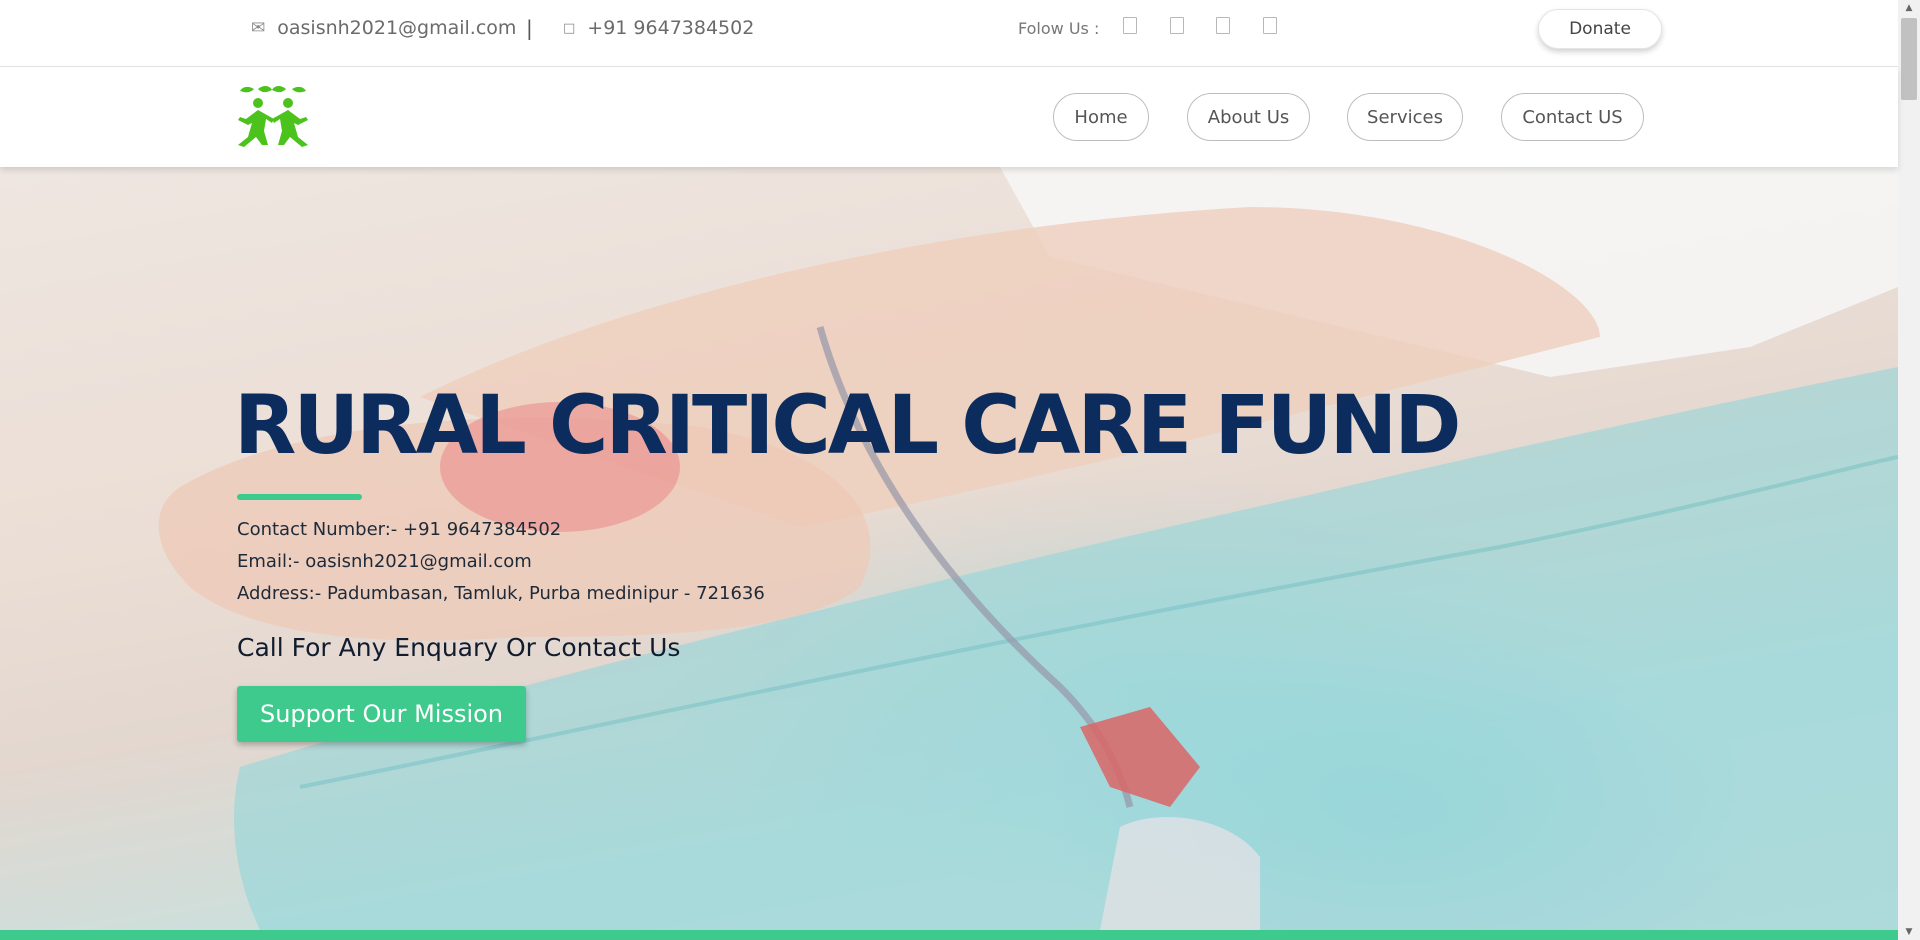 The width and height of the screenshot is (1920, 940). I want to click on phone-icon: □, so click(569, 28).